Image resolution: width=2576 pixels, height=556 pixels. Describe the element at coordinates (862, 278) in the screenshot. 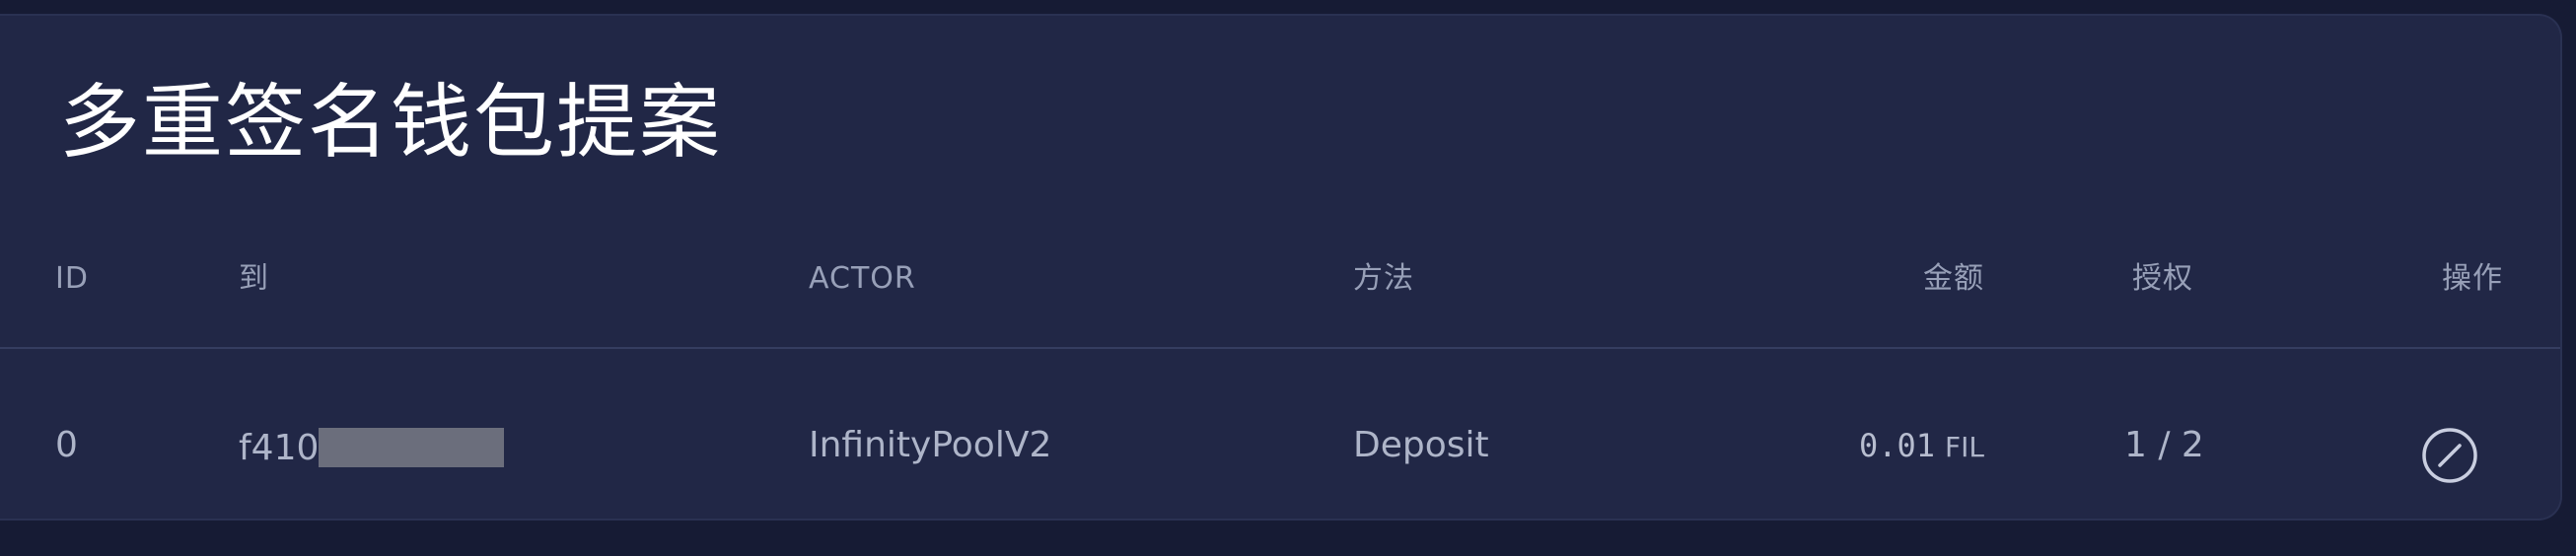

I see `column-header-actor: ACTOR` at that location.